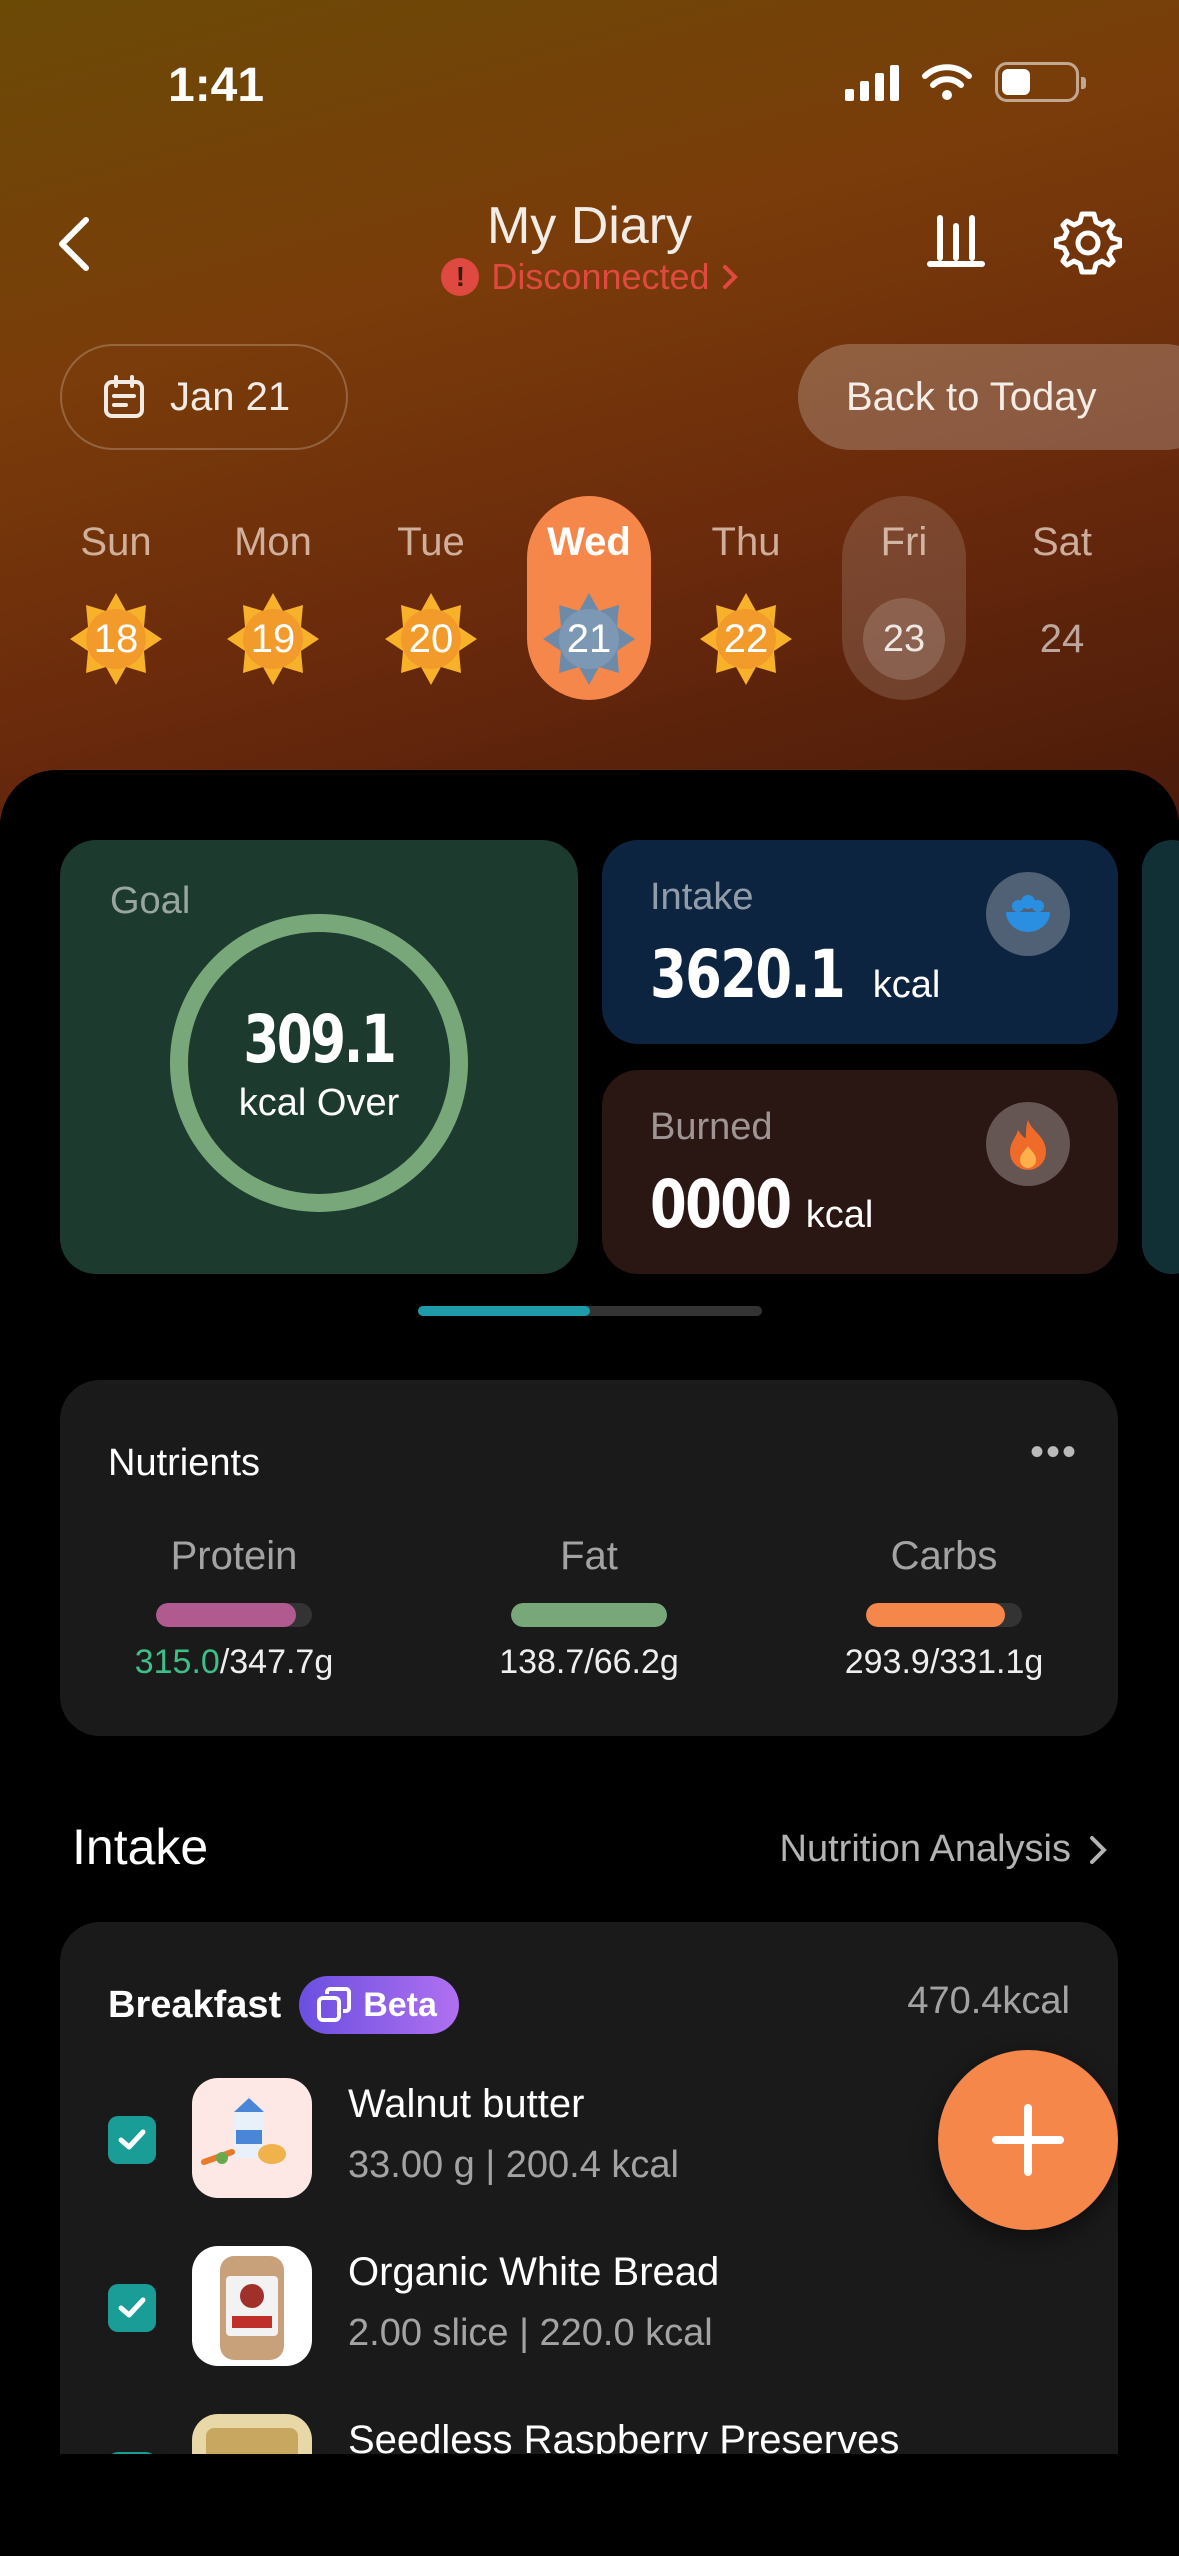 The height and width of the screenshot is (2556, 1179). I want to click on burned-label: Burned, so click(711, 1127).